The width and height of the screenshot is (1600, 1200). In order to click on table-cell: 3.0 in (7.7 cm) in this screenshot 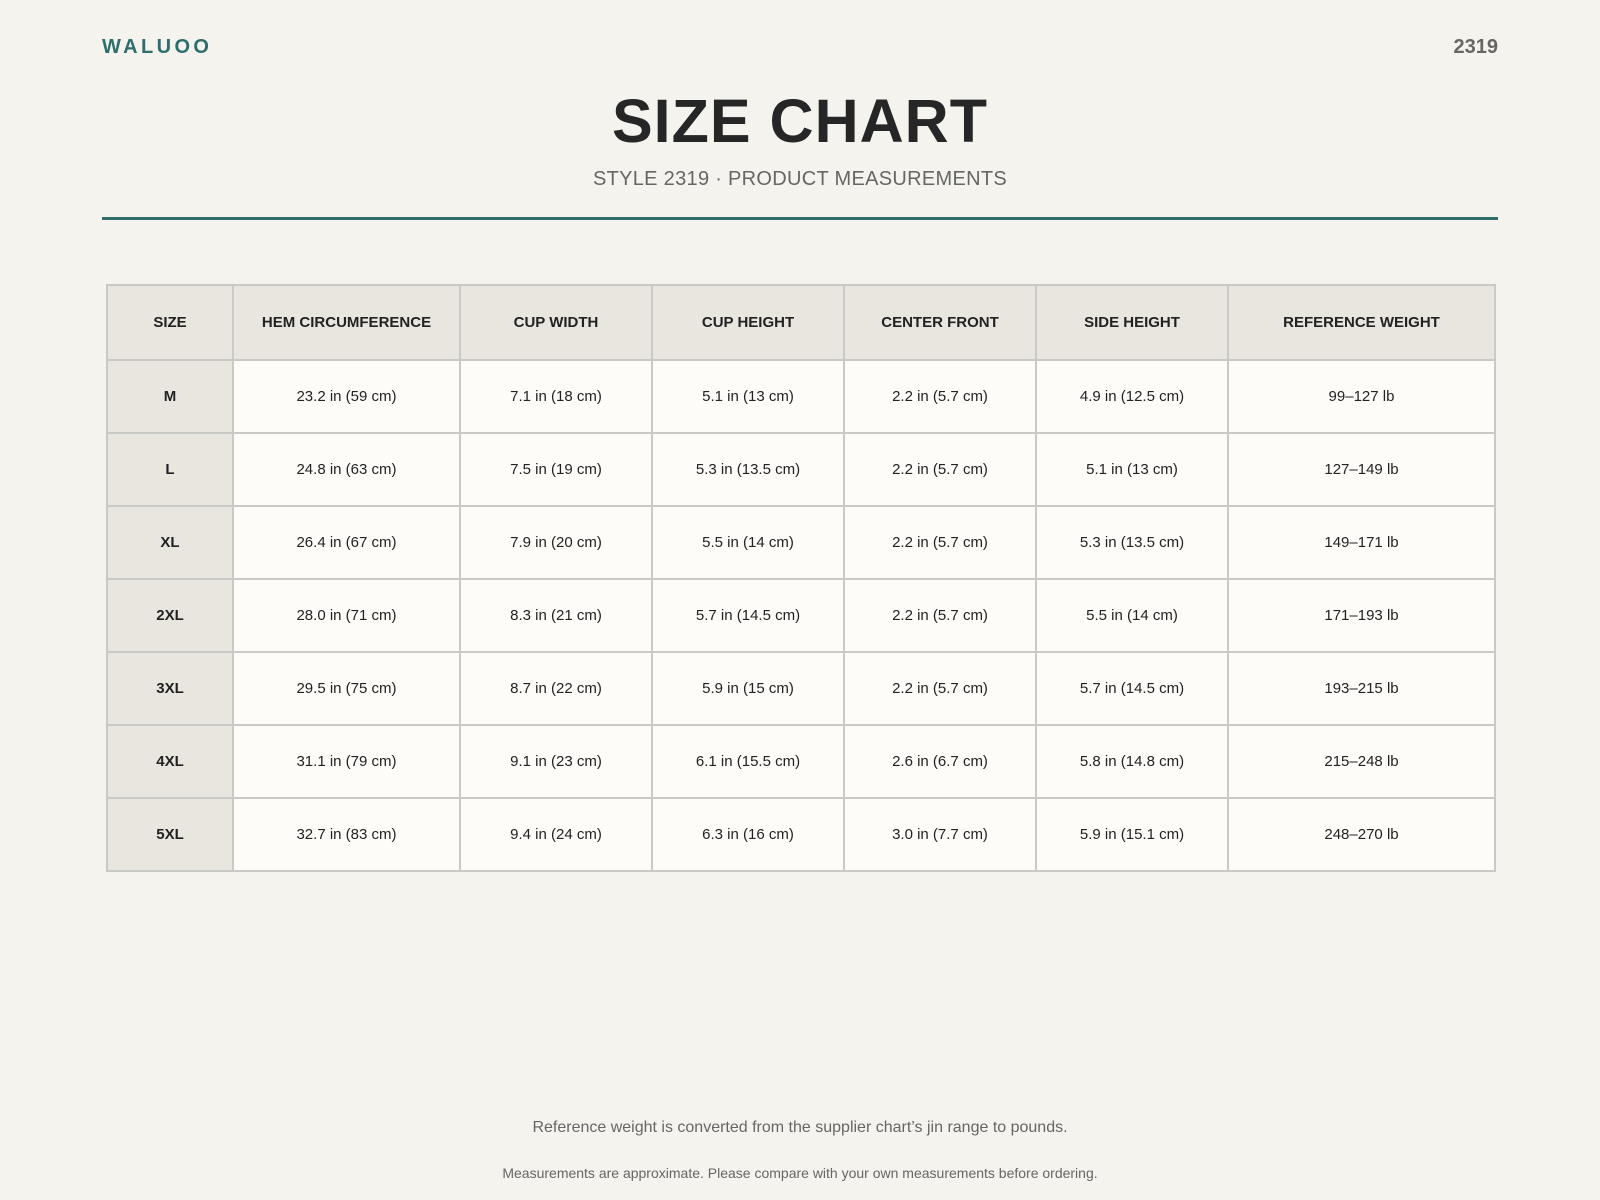, I will do `click(940, 834)`.